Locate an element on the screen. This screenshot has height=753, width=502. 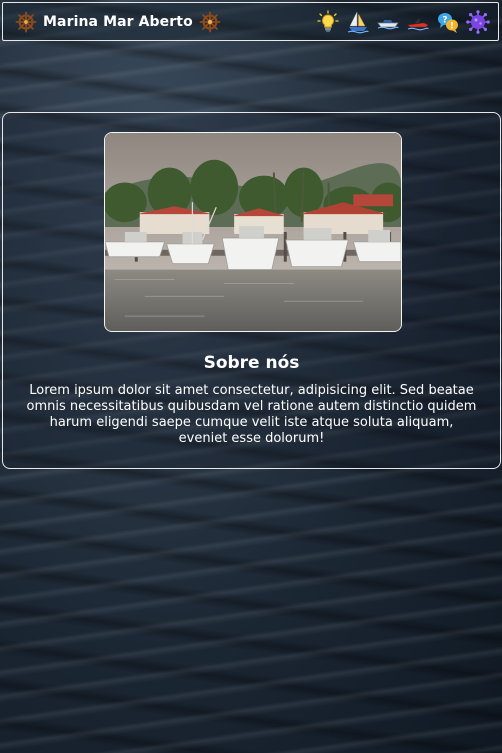
jetski-icon is located at coordinates (418, 22).